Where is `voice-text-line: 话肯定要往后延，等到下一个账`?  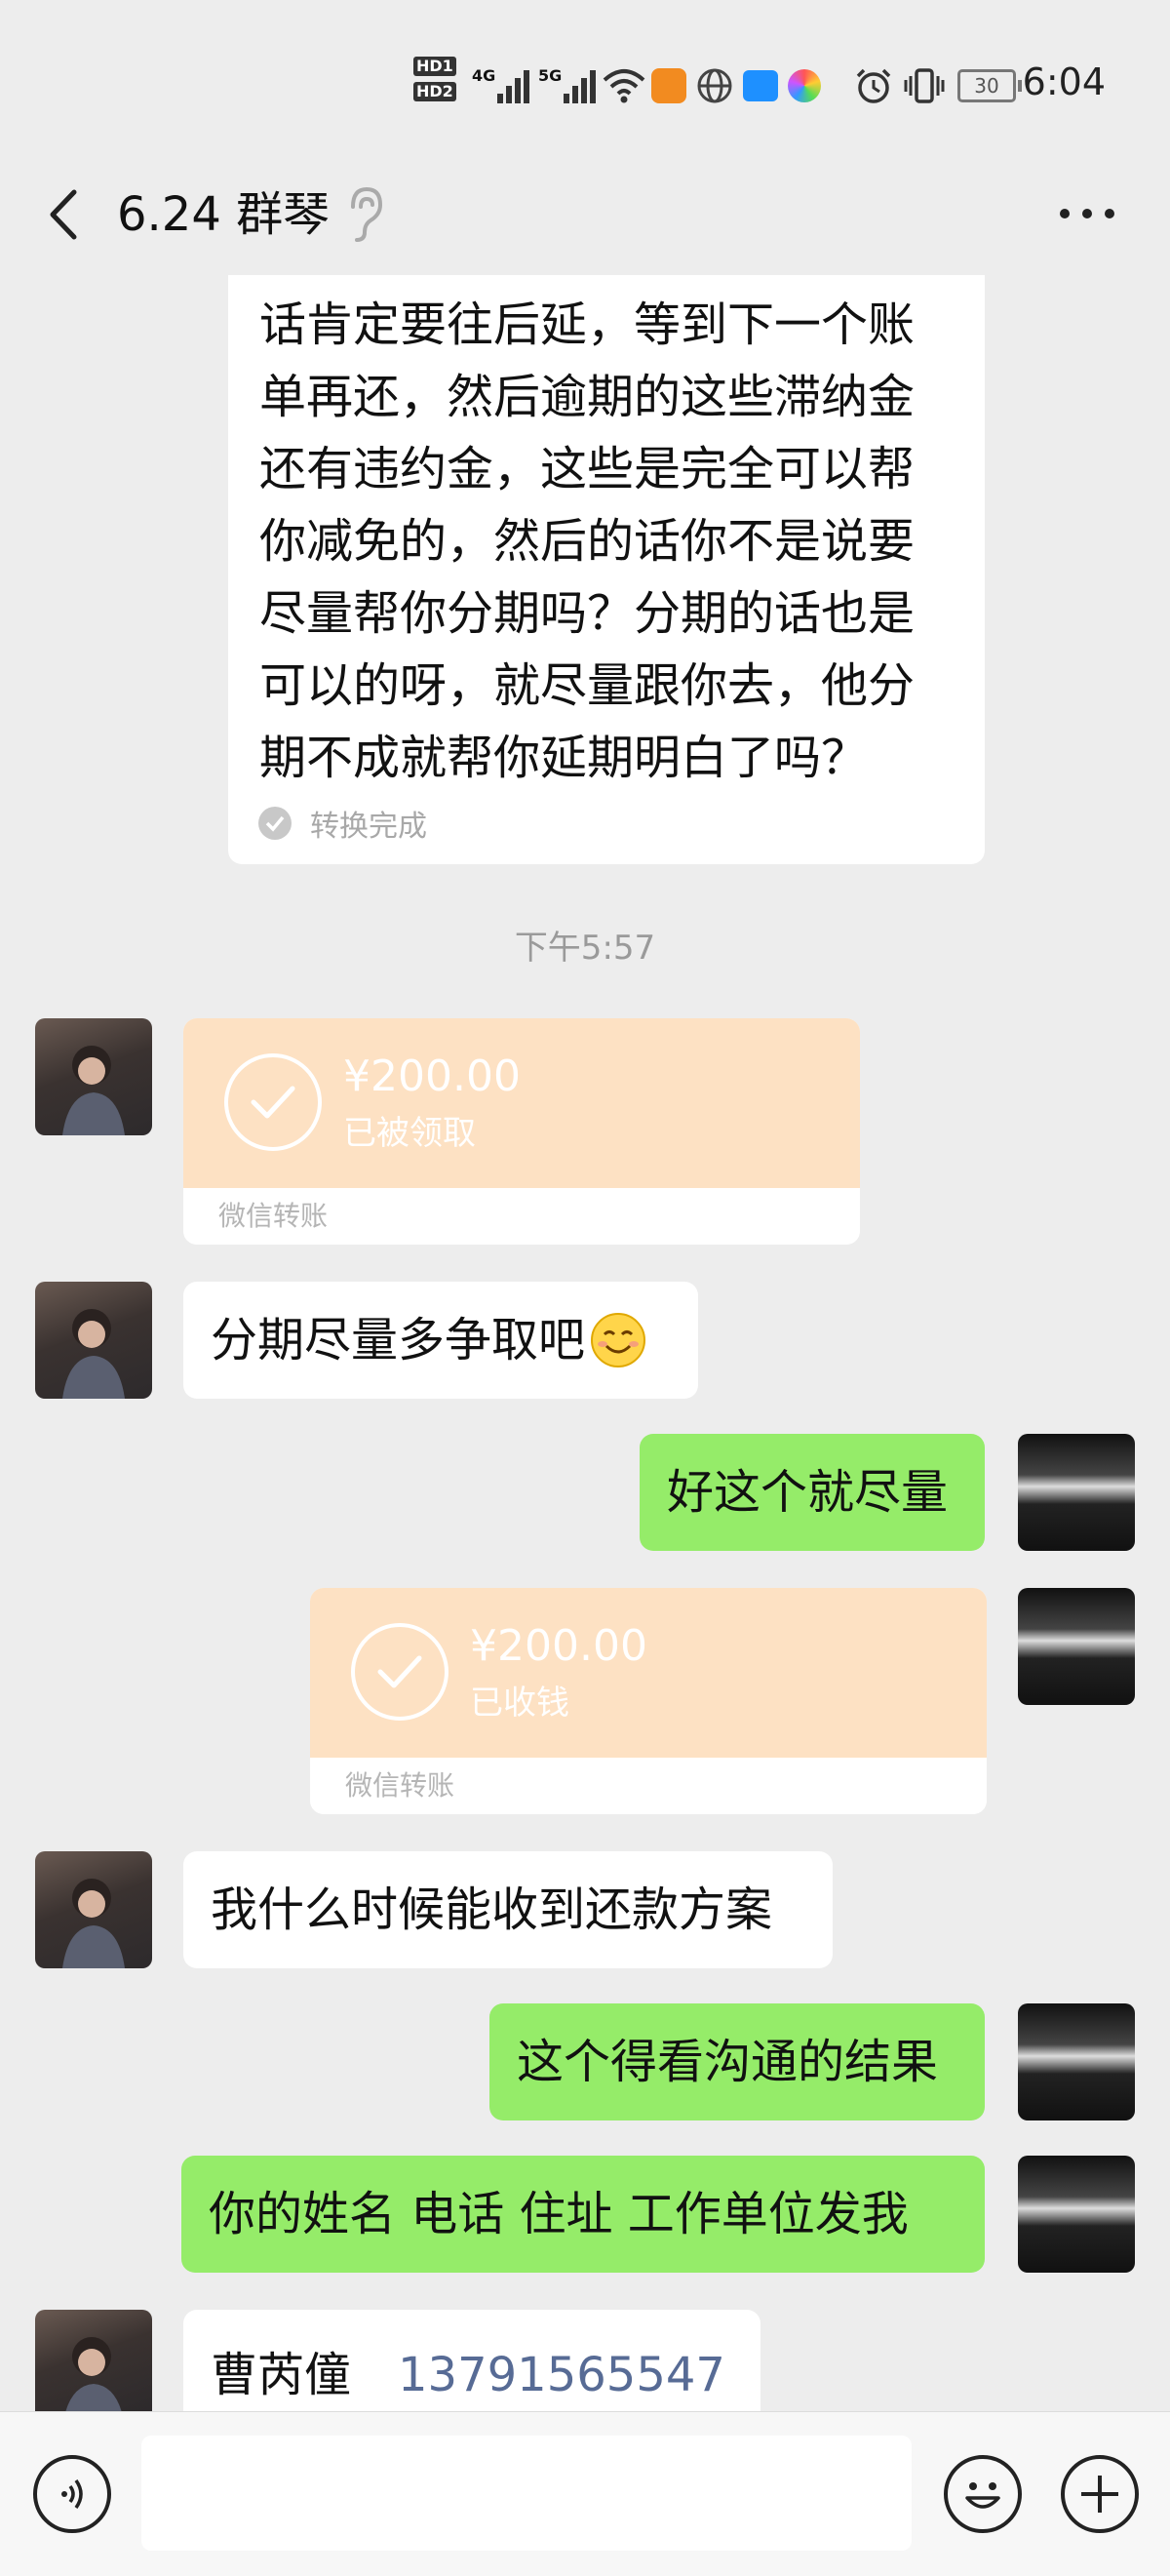
voice-text-line: 话肯定要往后延，等到下一个账 is located at coordinates (587, 324).